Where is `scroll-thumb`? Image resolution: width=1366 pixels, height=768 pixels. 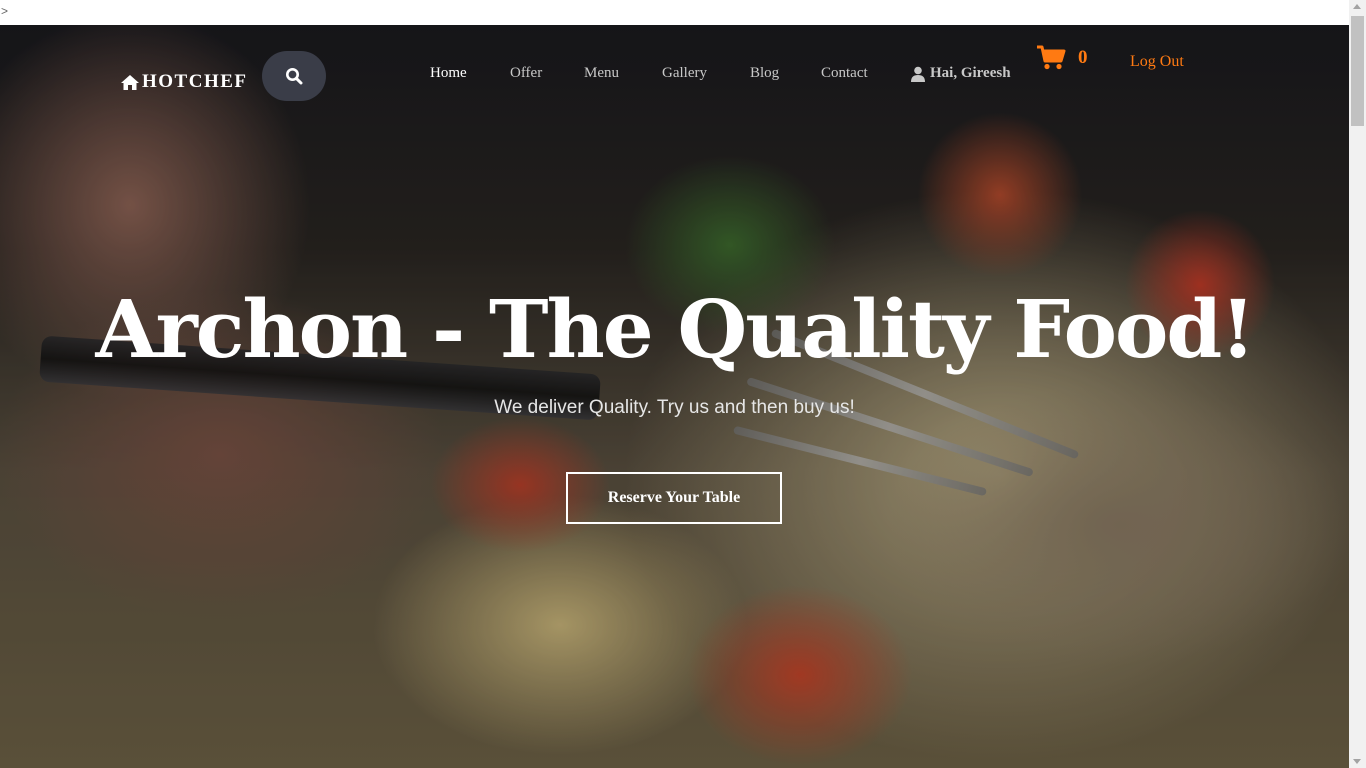
scroll-thumb is located at coordinates (1357, 71).